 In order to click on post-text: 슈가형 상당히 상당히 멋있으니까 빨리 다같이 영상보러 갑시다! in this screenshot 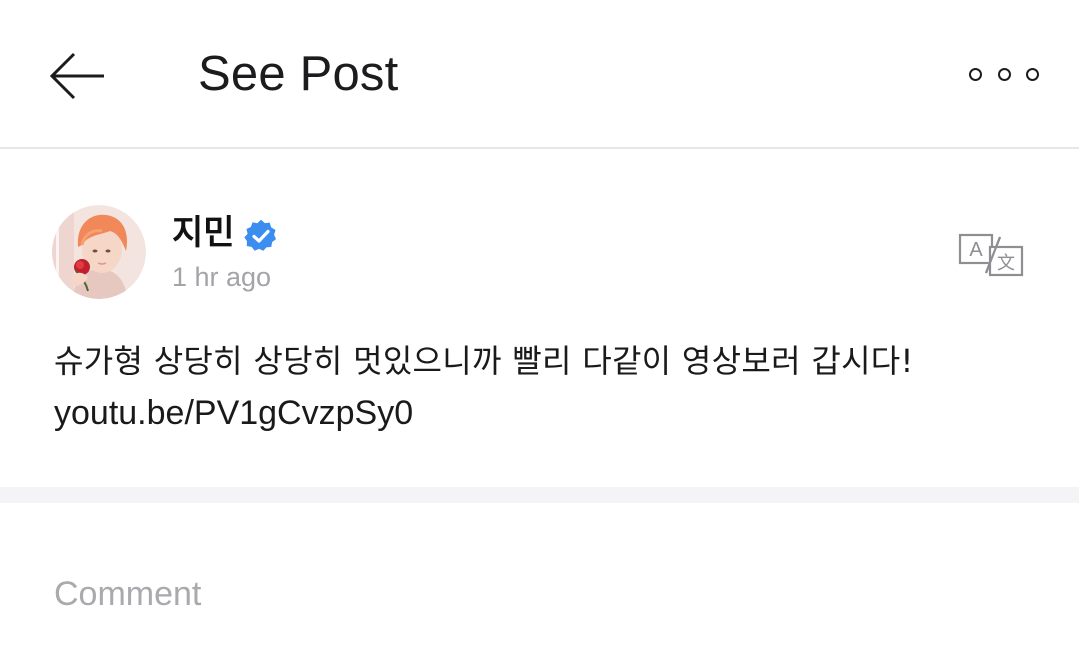, I will do `click(484, 361)`.